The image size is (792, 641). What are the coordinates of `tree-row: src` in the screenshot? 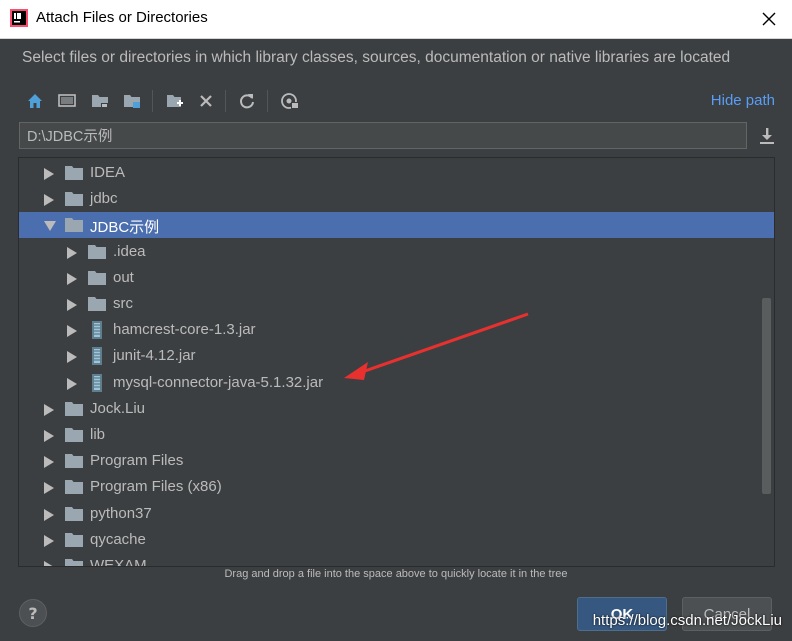 It's located at (396, 304).